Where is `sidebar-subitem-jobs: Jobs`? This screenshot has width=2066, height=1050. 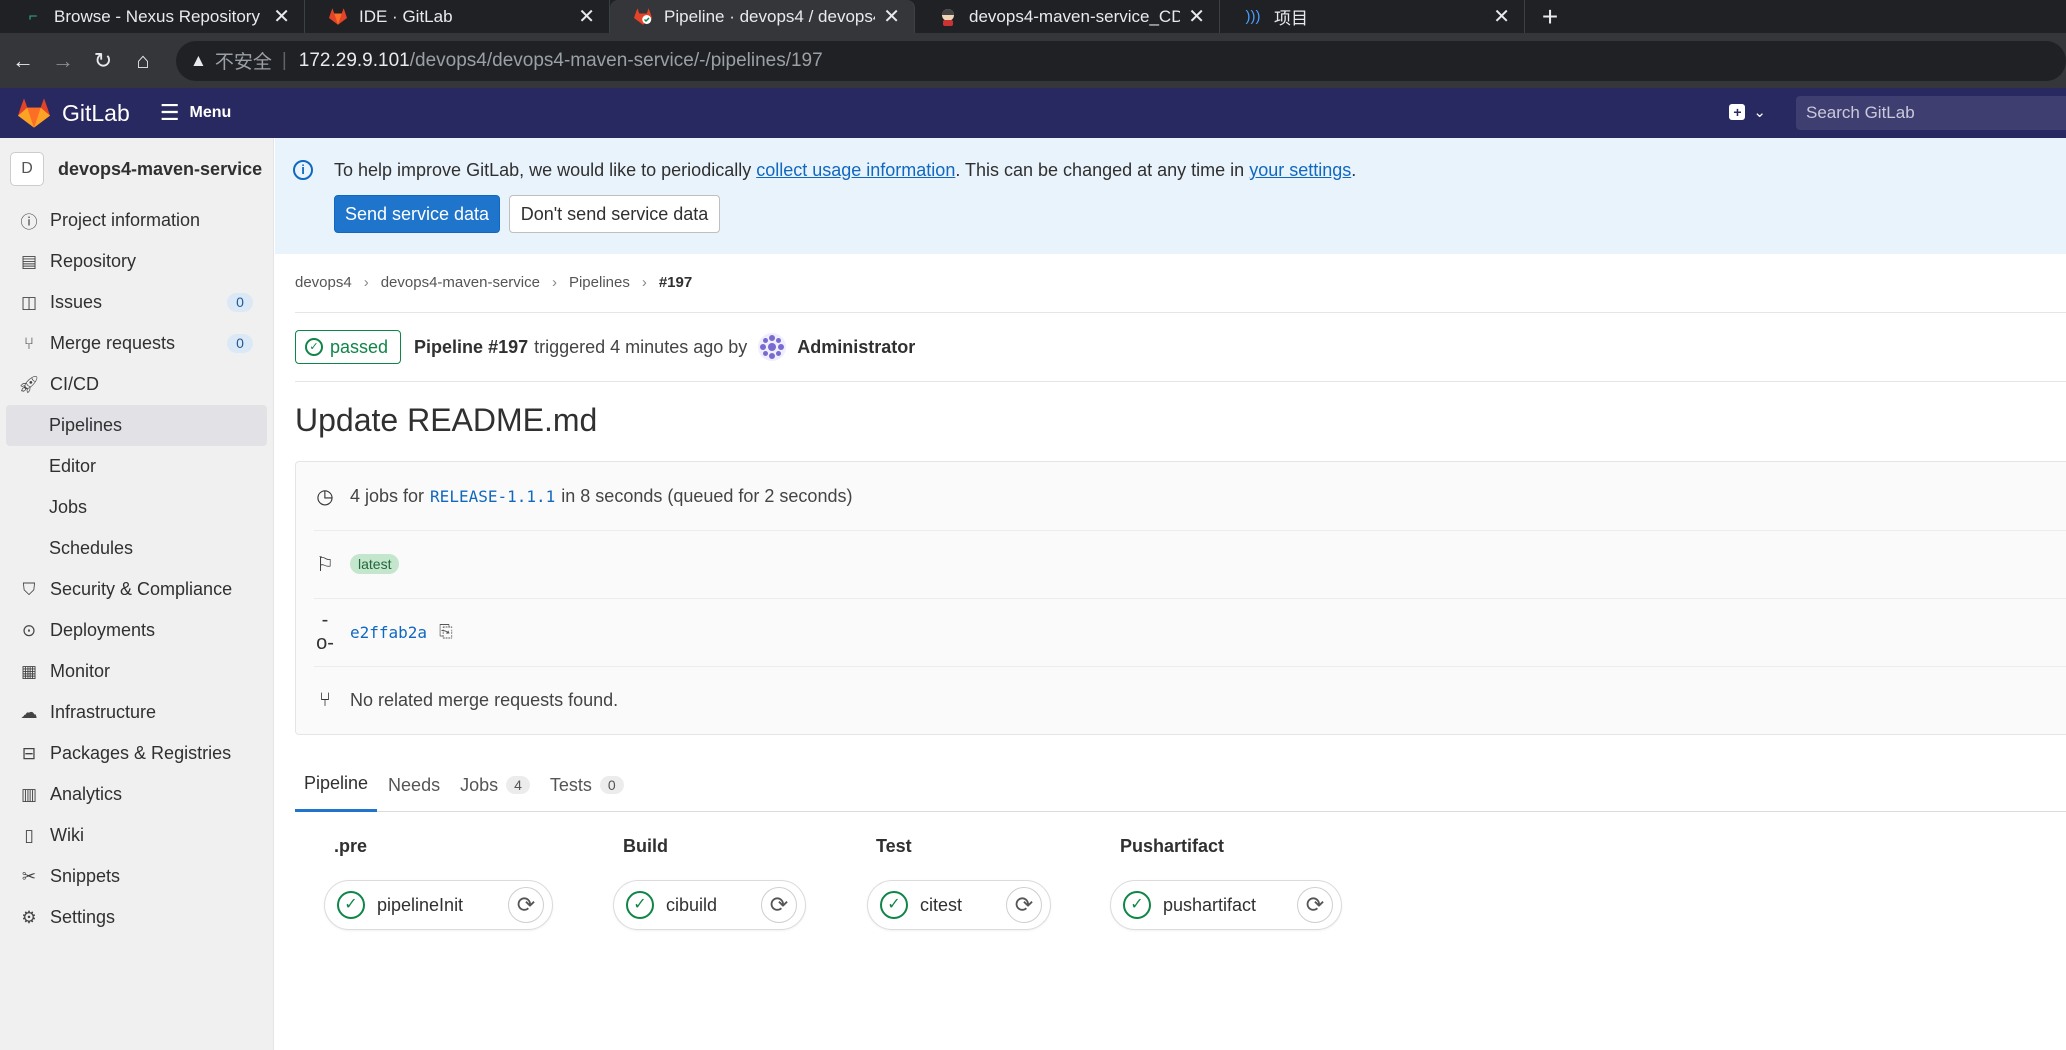
sidebar-subitem-jobs: Jobs is located at coordinates (136, 507).